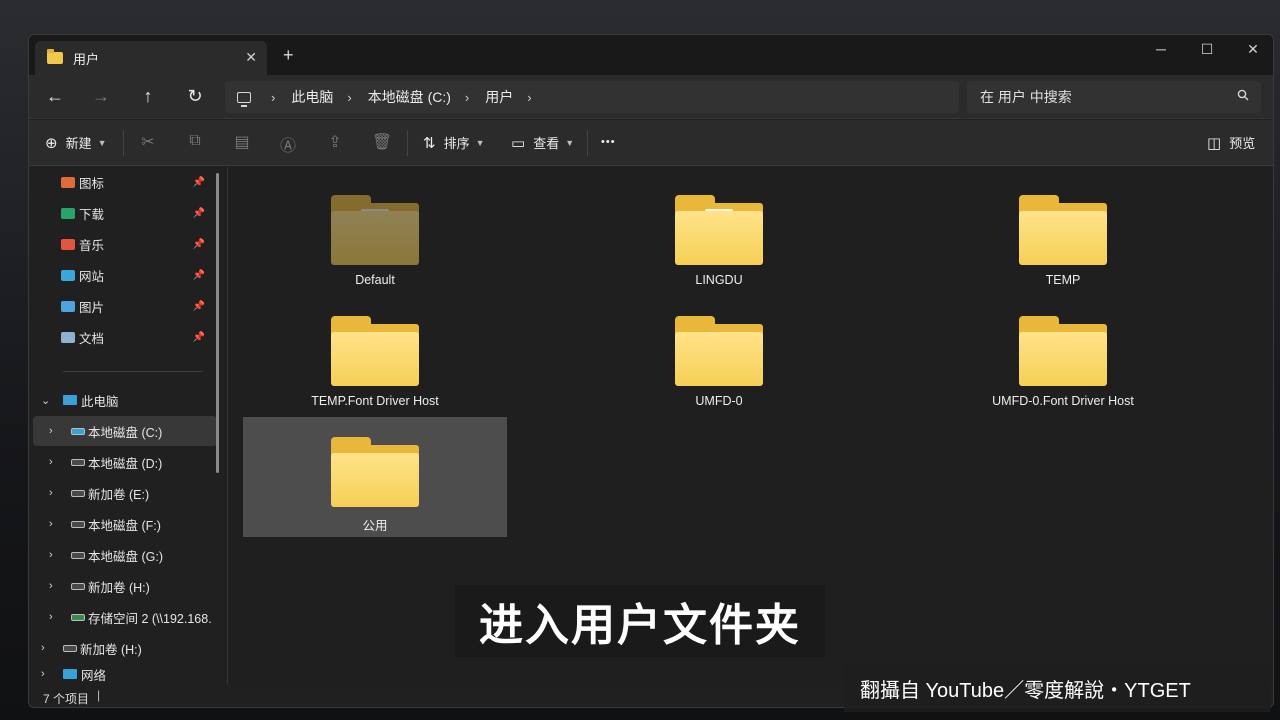 This screenshot has height=720, width=1280. What do you see at coordinates (128, 462) in the screenshot?
I see `sidebar-item-drive-d: › 本地磁盘 (D:)` at bounding box center [128, 462].